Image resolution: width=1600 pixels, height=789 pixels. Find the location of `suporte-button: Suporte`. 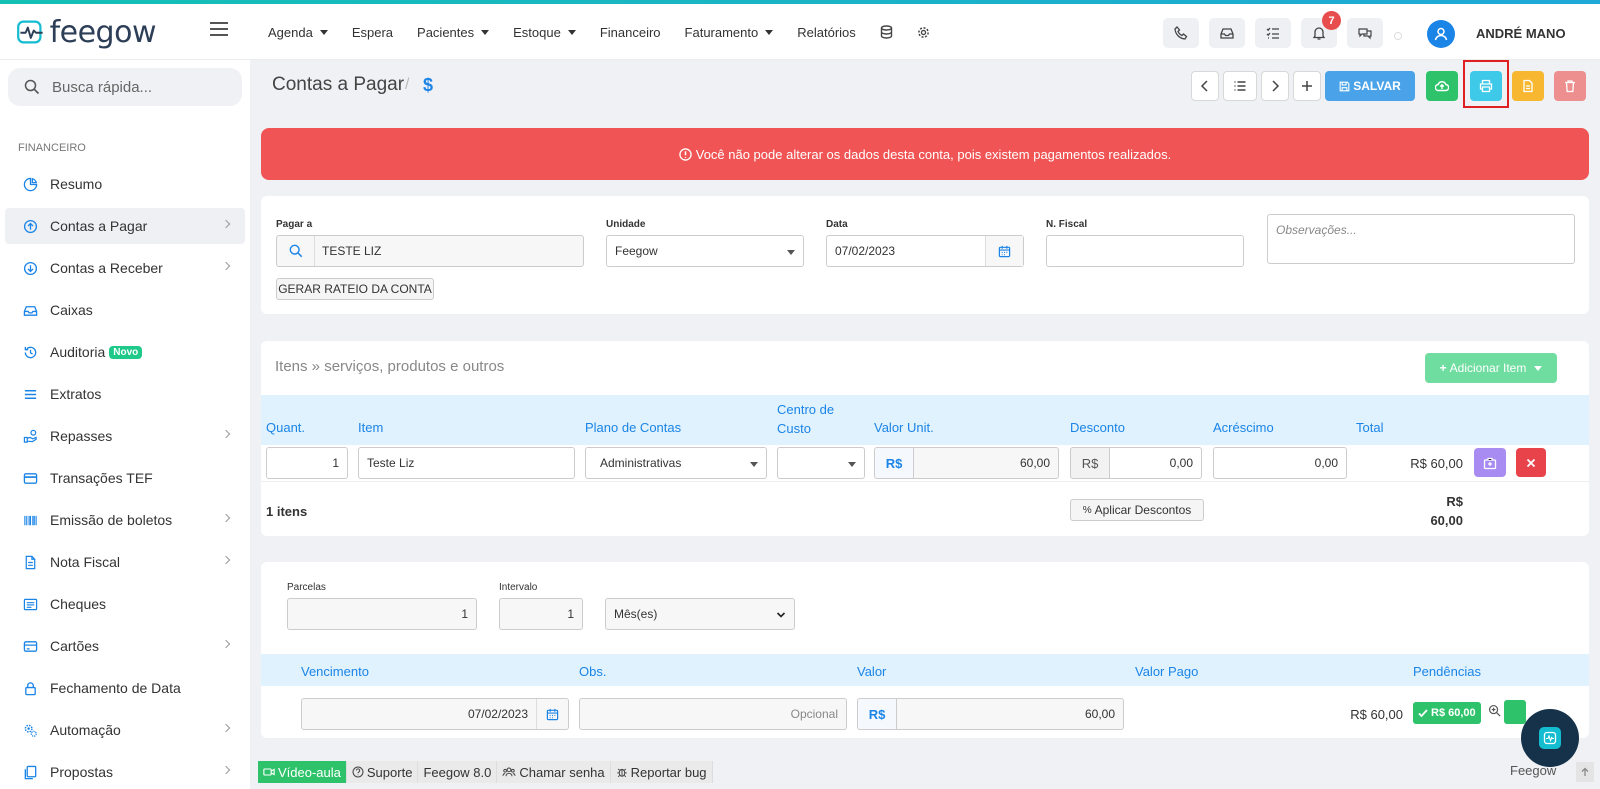

suporte-button: Suporte is located at coordinates (382, 772).